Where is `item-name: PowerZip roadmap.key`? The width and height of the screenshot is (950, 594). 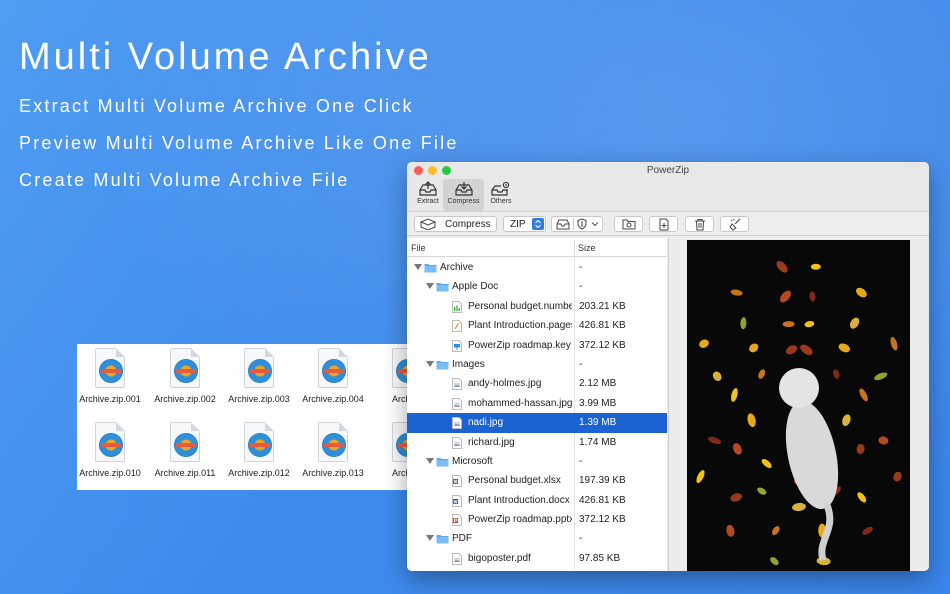 item-name: PowerZip roadmap.key is located at coordinates (519, 345).